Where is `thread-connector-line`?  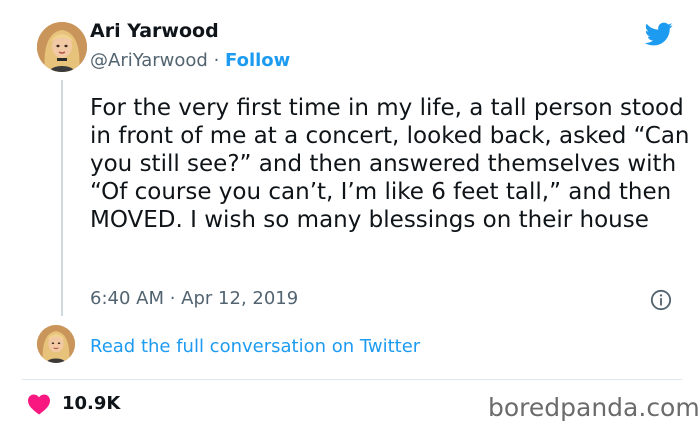
thread-connector-line is located at coordinates (62, 198).